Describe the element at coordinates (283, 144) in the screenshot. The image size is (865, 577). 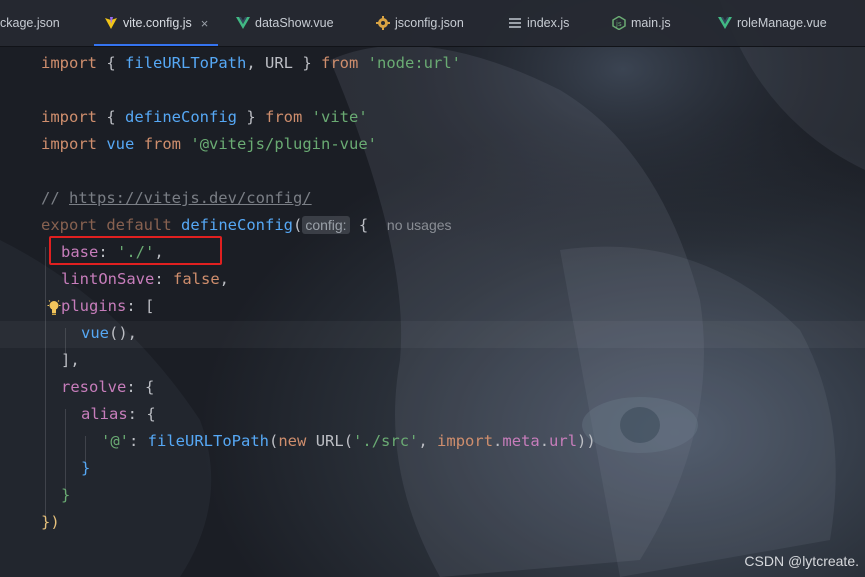
I see `code-token: '@vitejs/plugin-vue'` at that location.